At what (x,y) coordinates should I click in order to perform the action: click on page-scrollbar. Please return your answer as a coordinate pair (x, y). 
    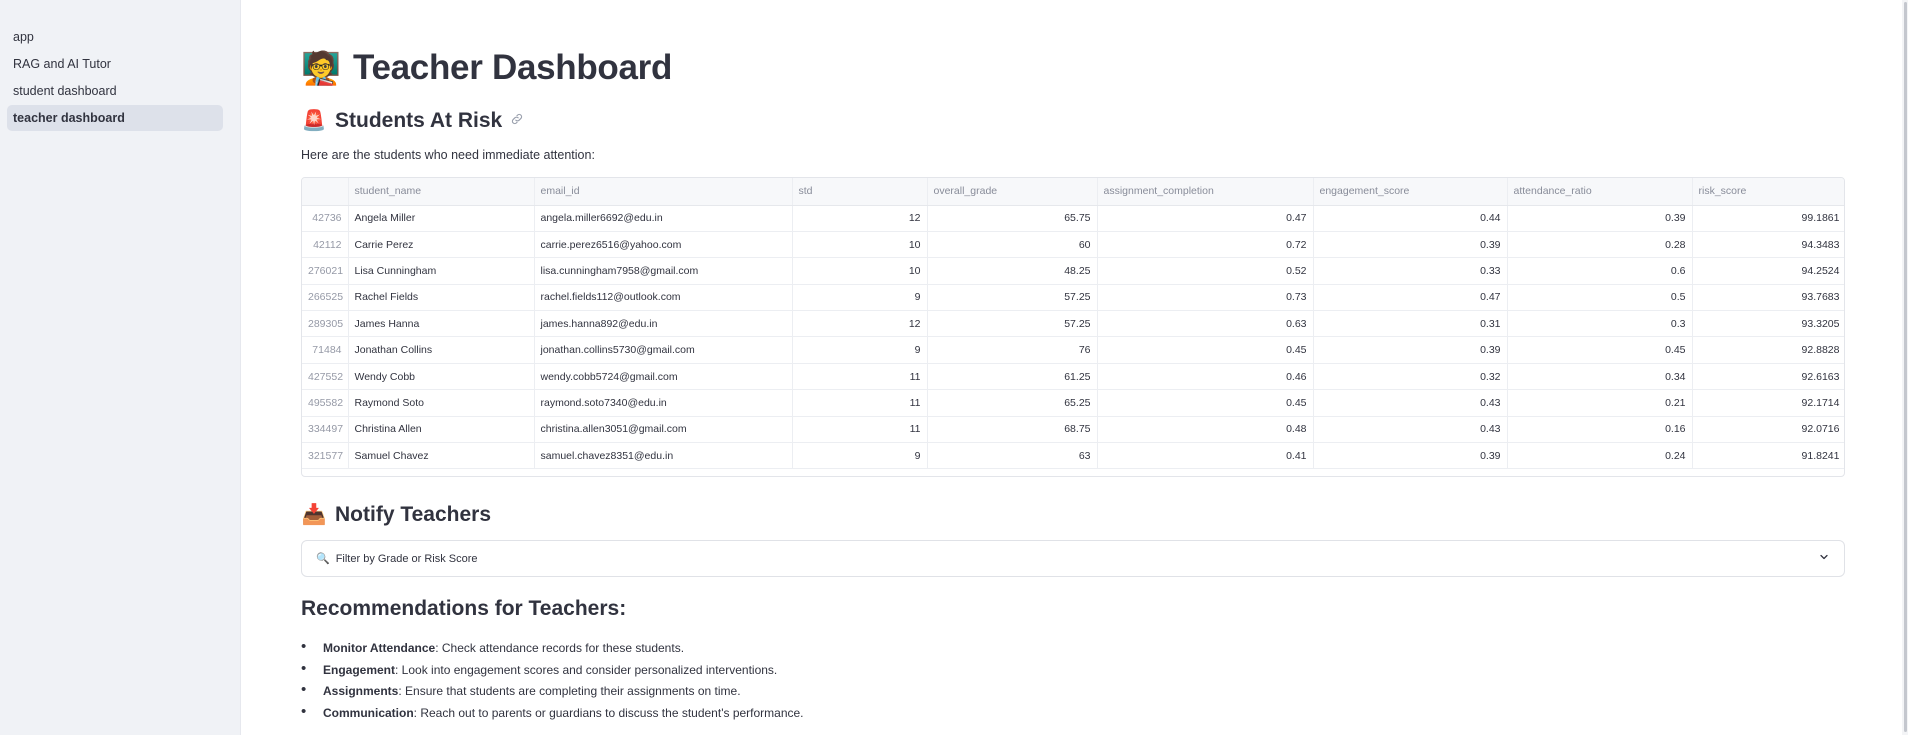
    Looking at the image, I should click on (1905, 367).